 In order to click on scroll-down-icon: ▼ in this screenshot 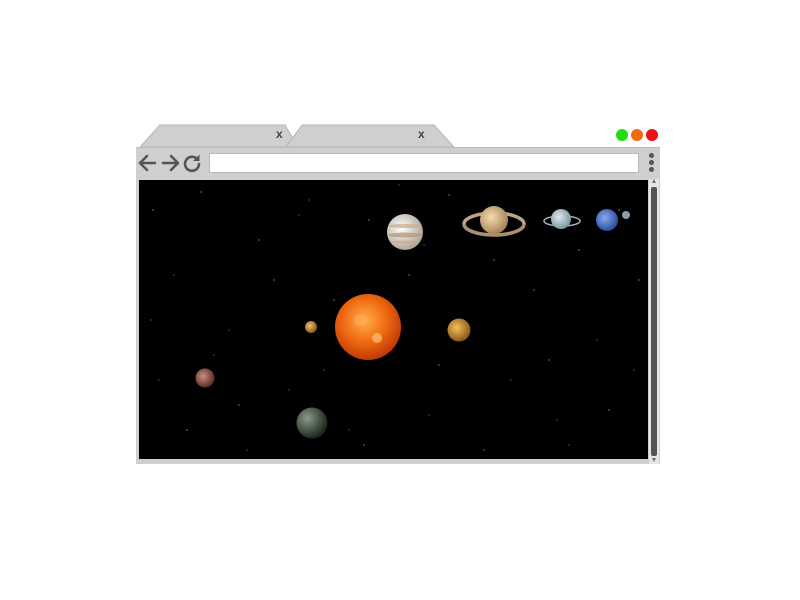, I will do `click(654, 460)`.